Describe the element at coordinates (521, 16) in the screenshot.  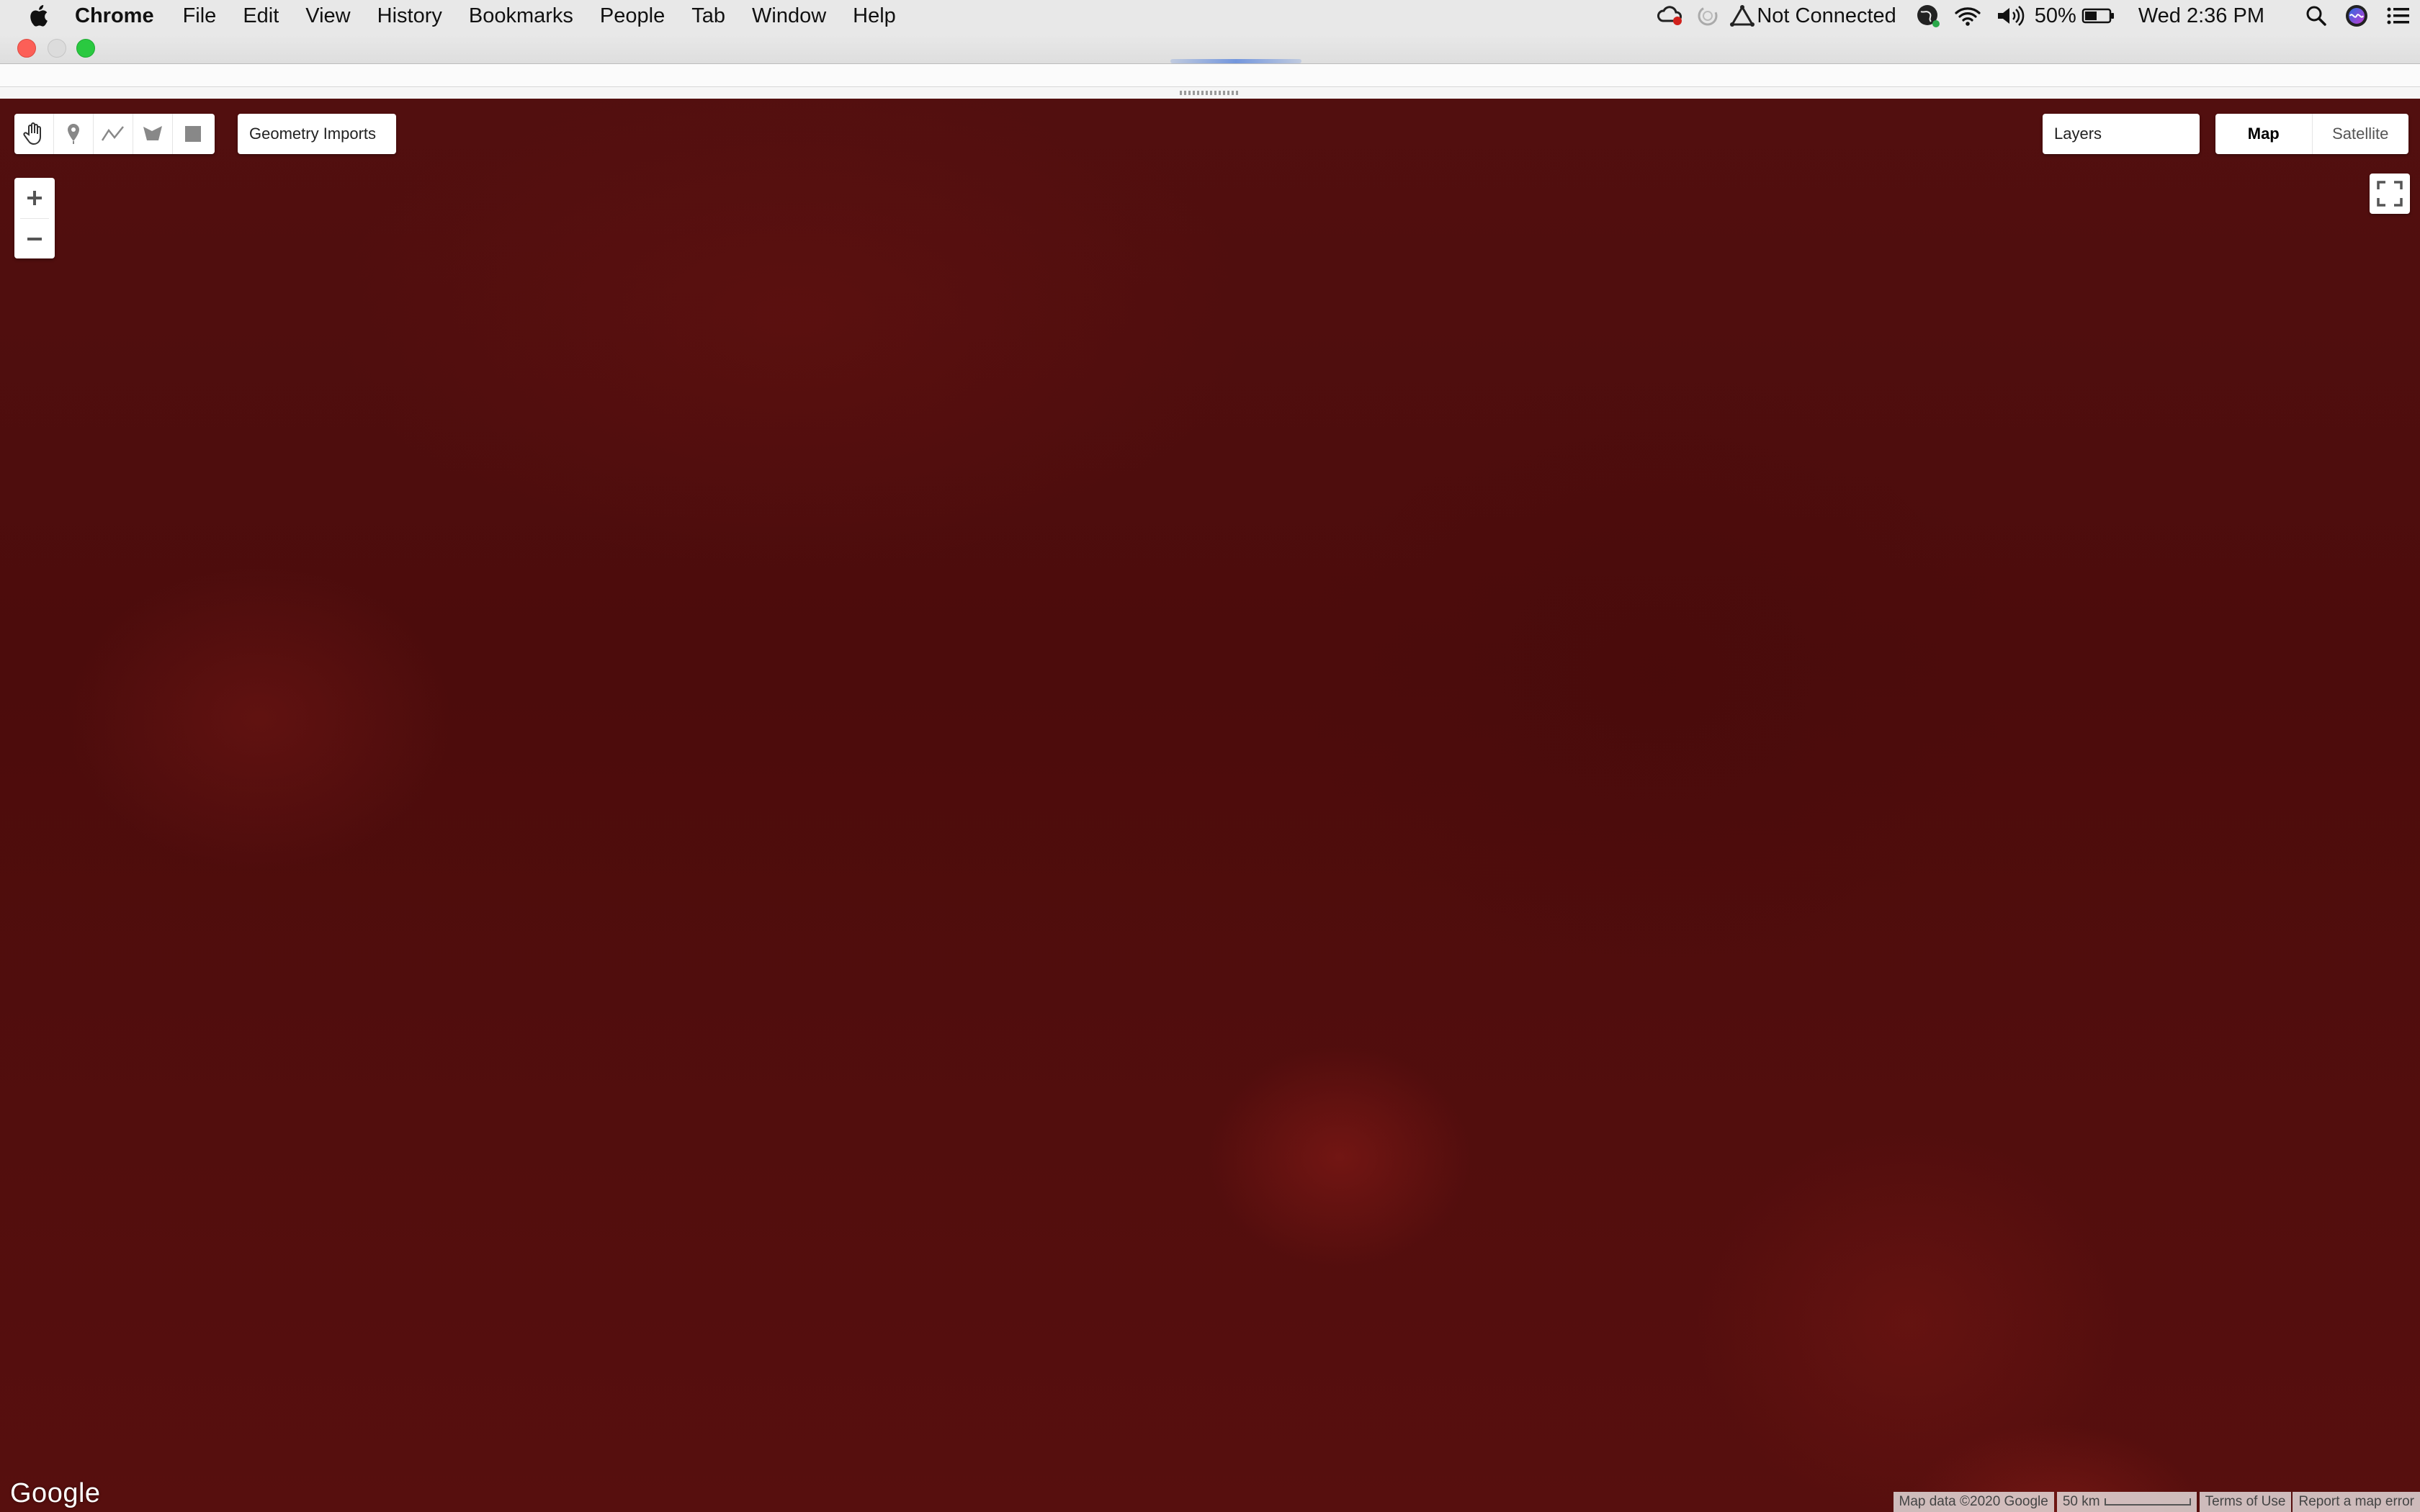
I see `menu-bookmarks: Bookmarks` at that location.